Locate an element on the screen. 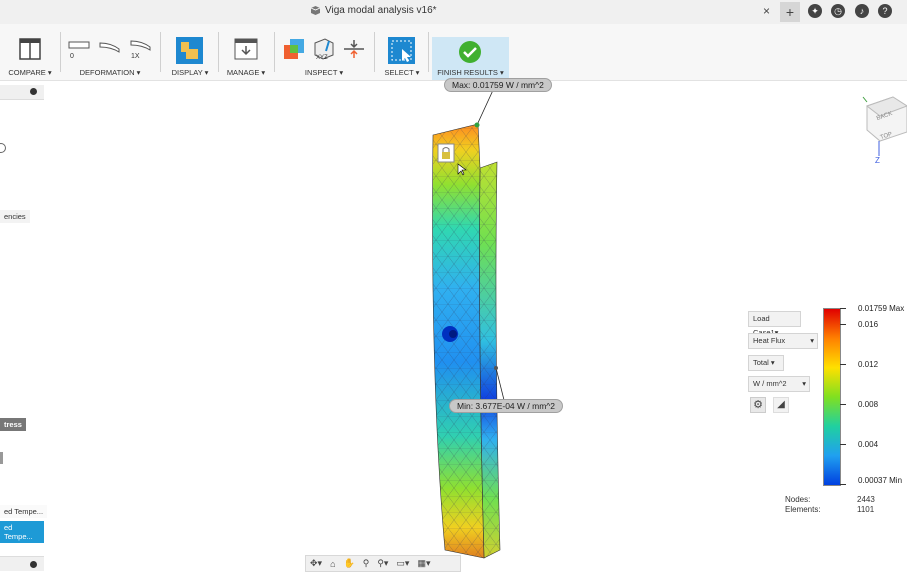 The width and height of the screenshot is (907, 572). legend-range-icon: ◢ is located at coordinates (781, 405).